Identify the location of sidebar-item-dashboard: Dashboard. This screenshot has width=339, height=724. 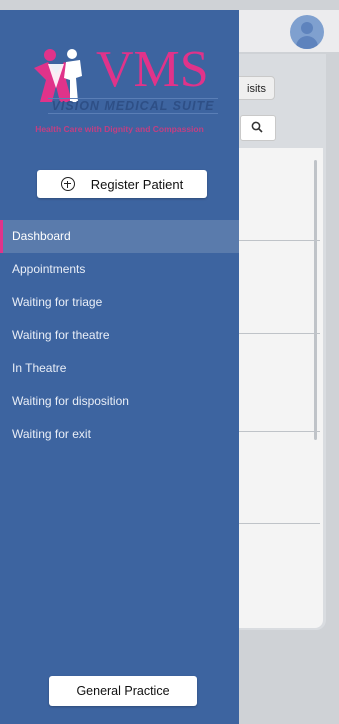
(119, 236).